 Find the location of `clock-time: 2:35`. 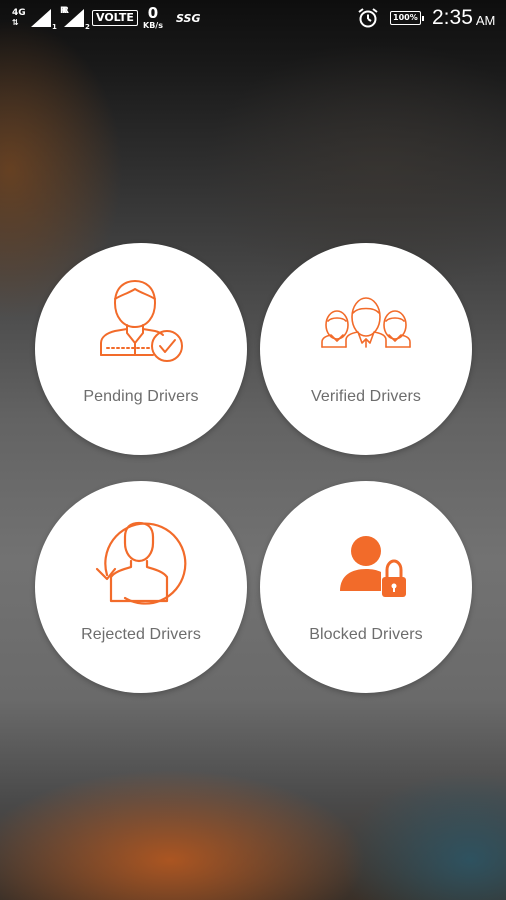

clock-time: 2:35 is located at coordinates (452, 17).